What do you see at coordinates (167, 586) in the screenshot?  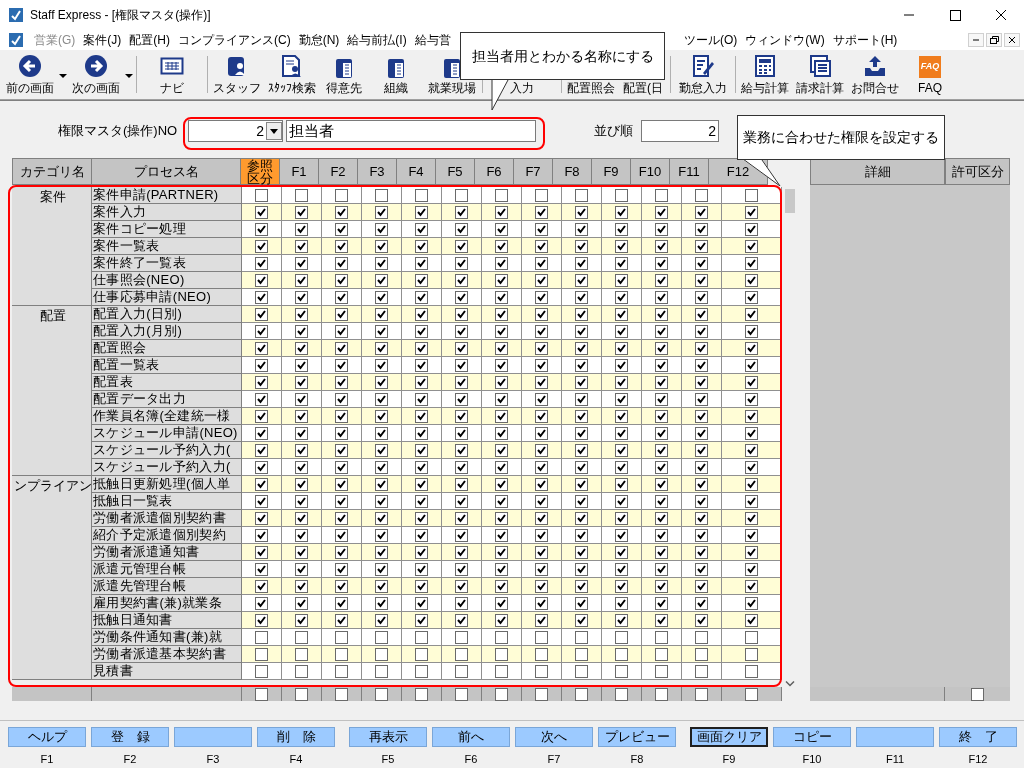 I see `table-cell: 派遣先管理台帳` at bounding box center [167, 586].